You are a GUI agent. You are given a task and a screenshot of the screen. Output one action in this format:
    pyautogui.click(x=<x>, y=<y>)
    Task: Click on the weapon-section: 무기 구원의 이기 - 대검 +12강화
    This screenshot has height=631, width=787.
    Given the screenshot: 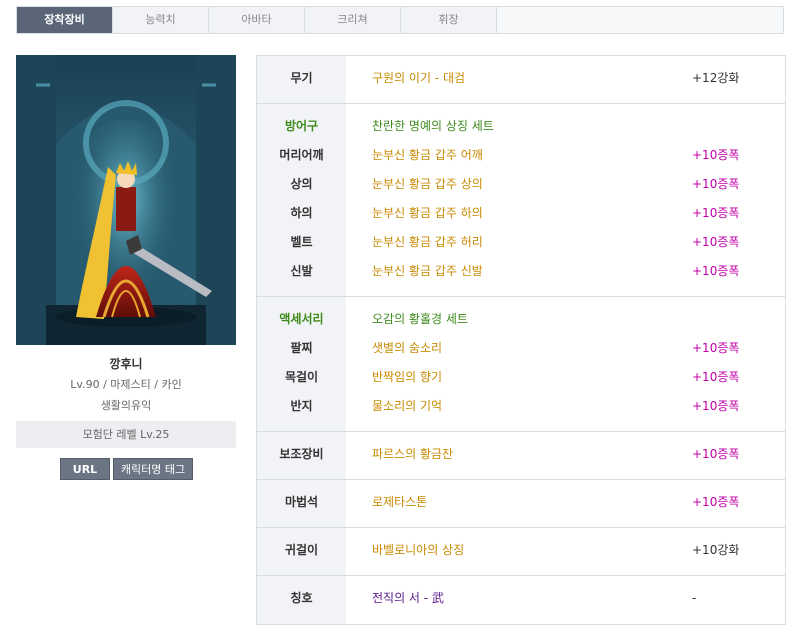 What is the action you would take?
    pyautogui.click(x=521, y=80)
    